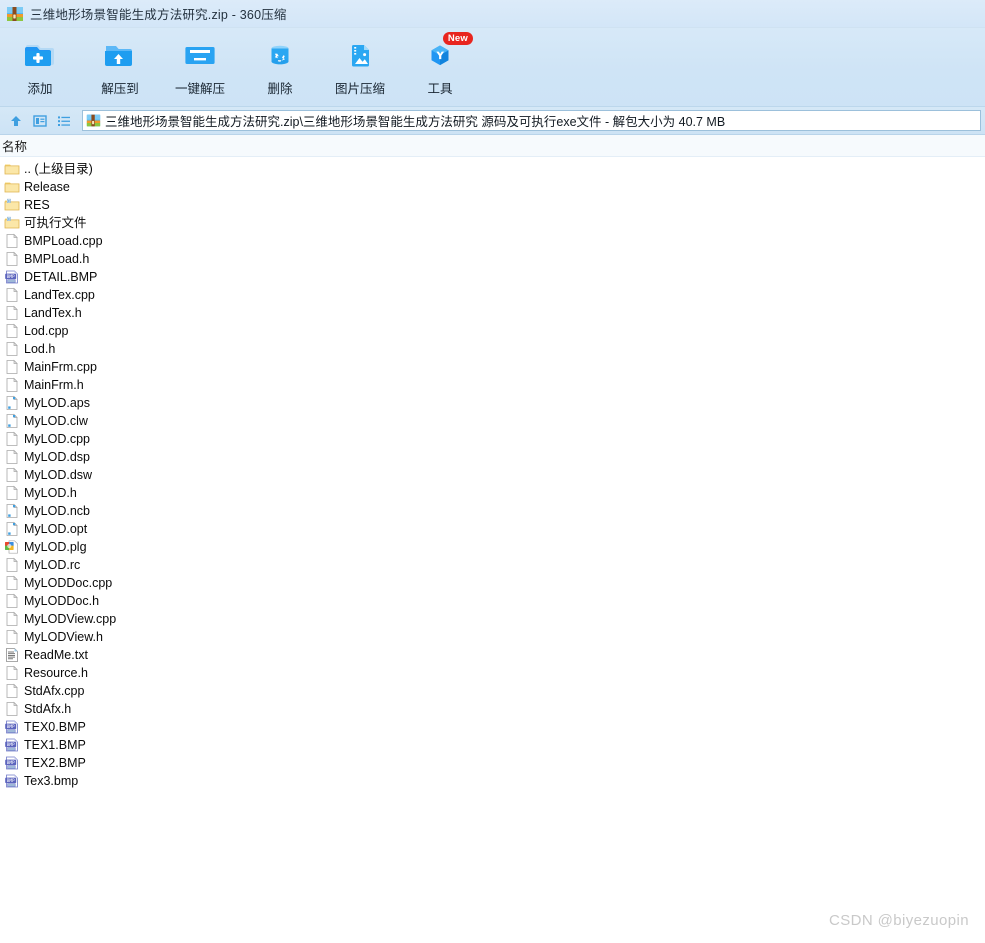 This screenshot has height=943, width=985. What do you see at coordinates (492, 421) in the screenshot?
I see `file-row: MyLOD.clw` at bounding box center [492, 421].